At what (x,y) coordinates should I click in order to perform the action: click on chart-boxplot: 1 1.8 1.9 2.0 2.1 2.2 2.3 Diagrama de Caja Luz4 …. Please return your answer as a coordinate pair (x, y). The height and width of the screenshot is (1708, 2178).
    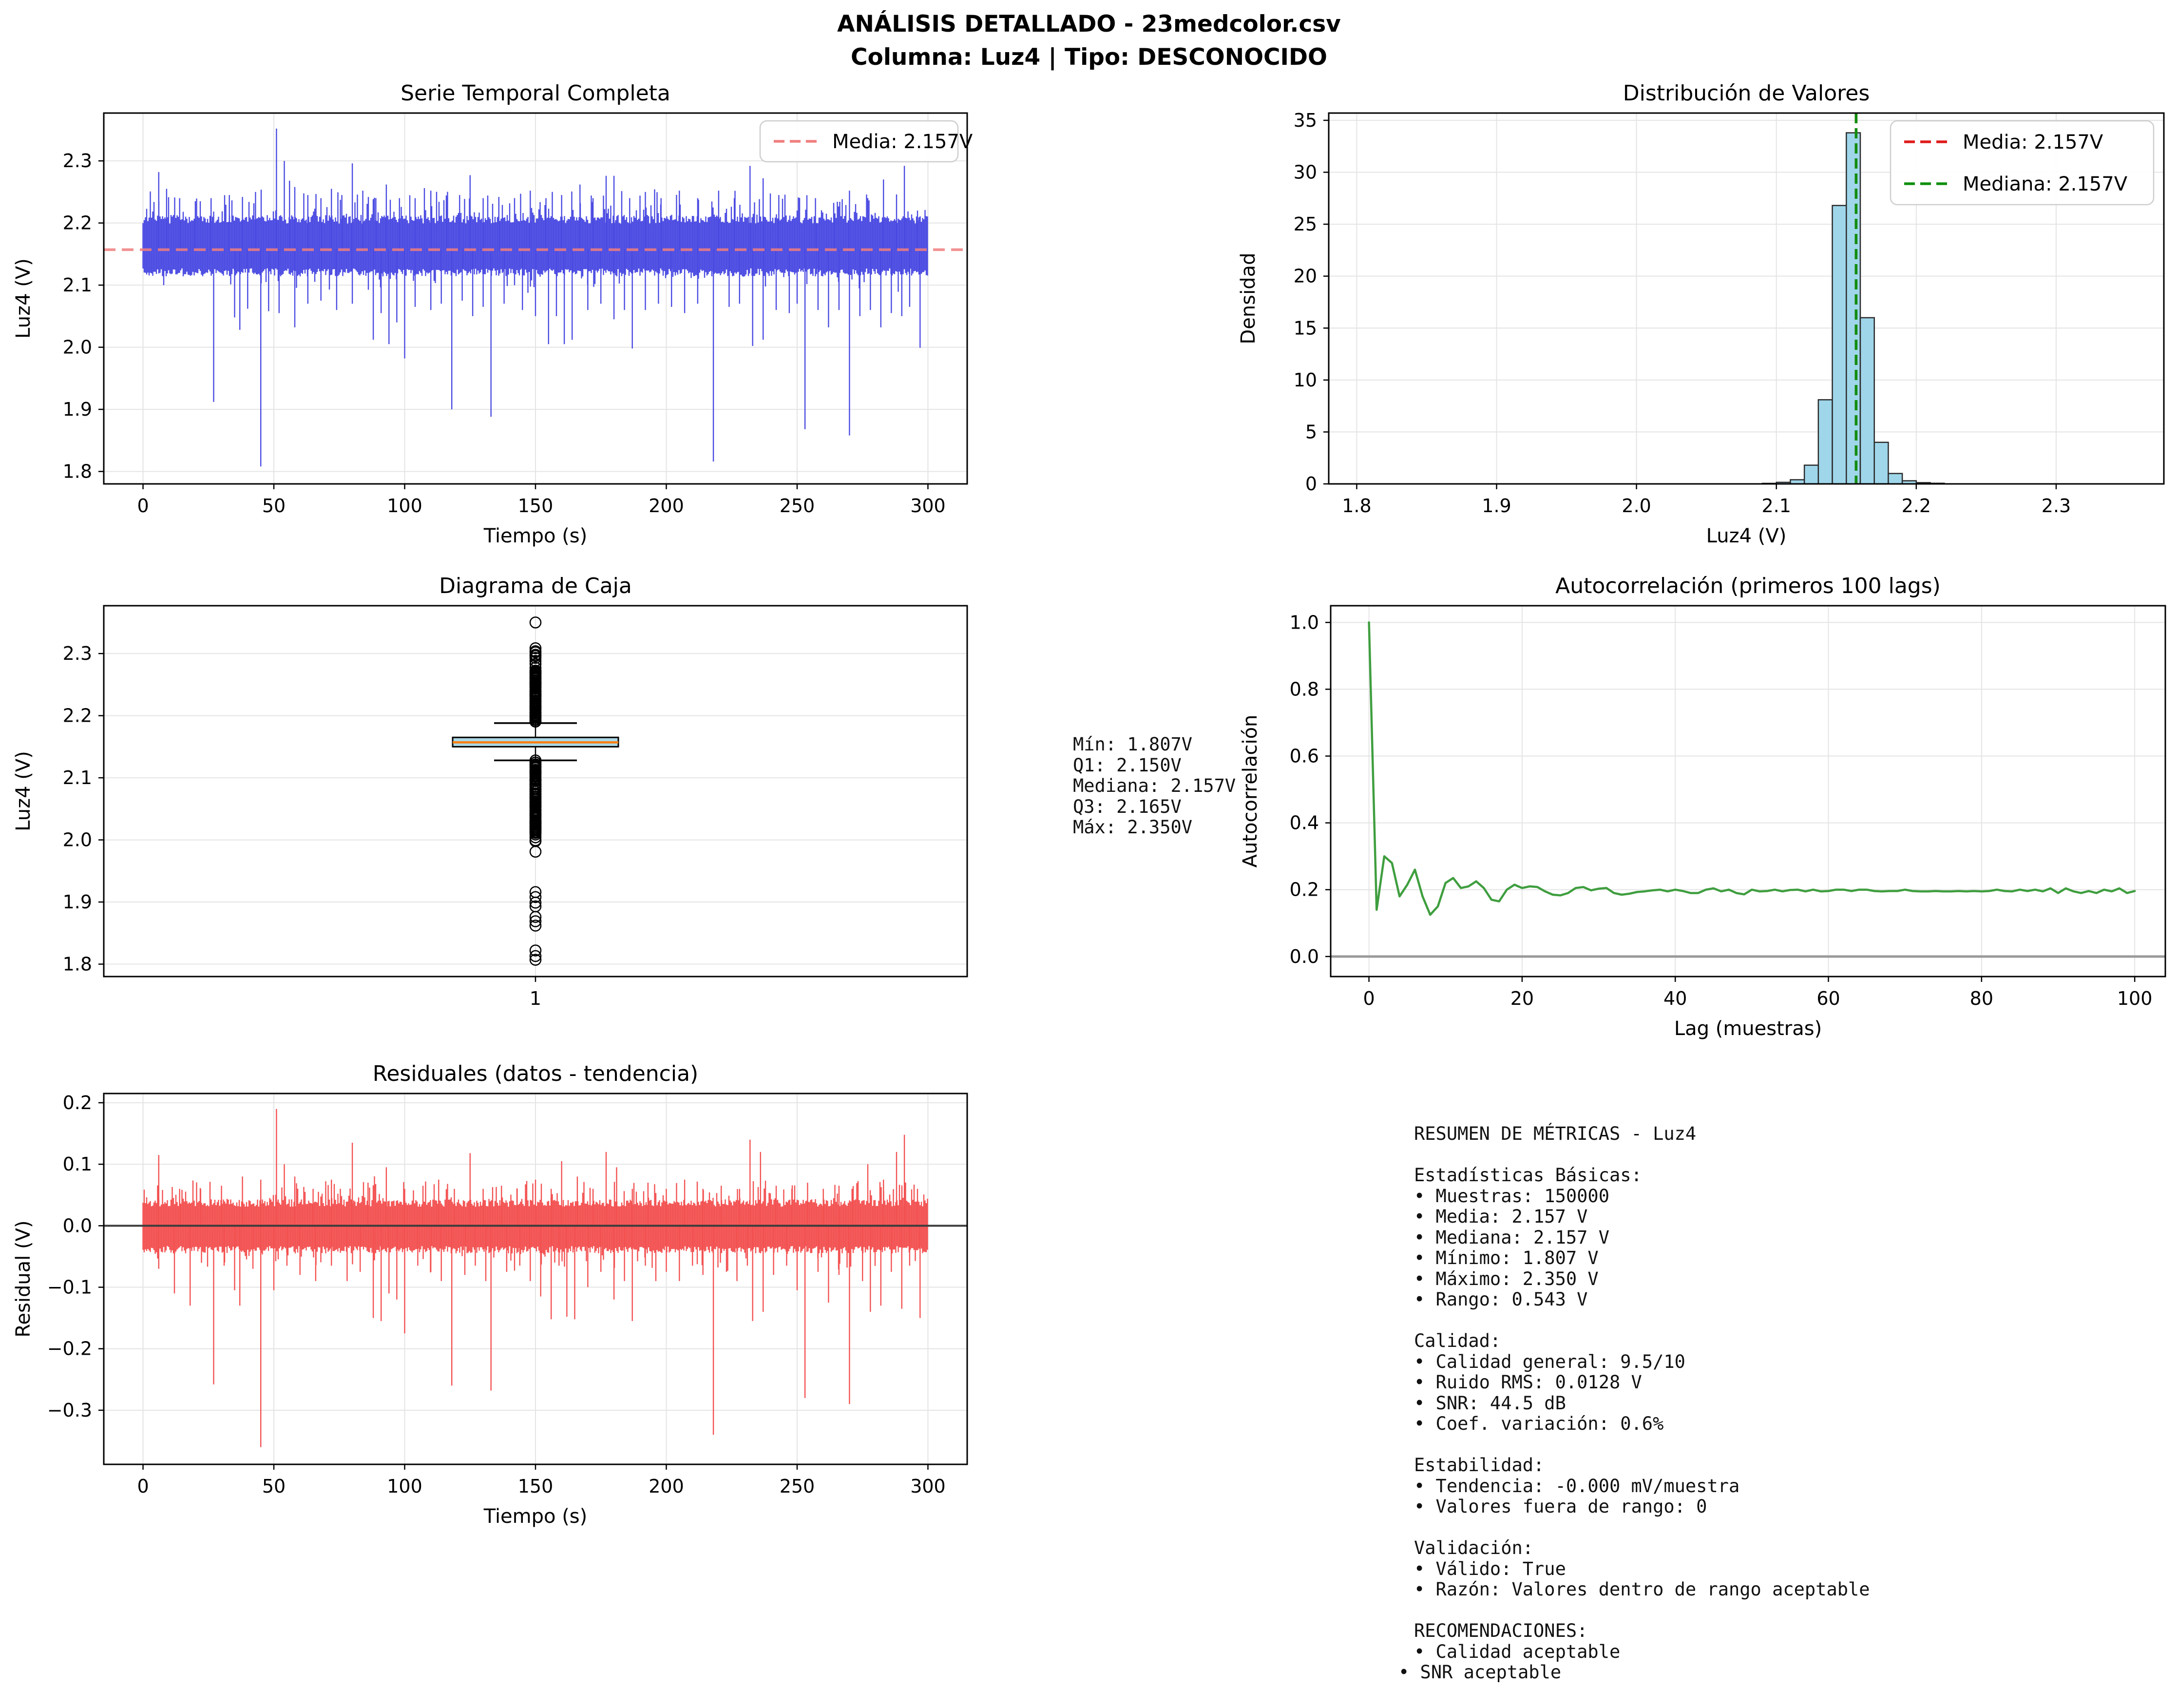
    Looking at the image, I should click on (490, 791).